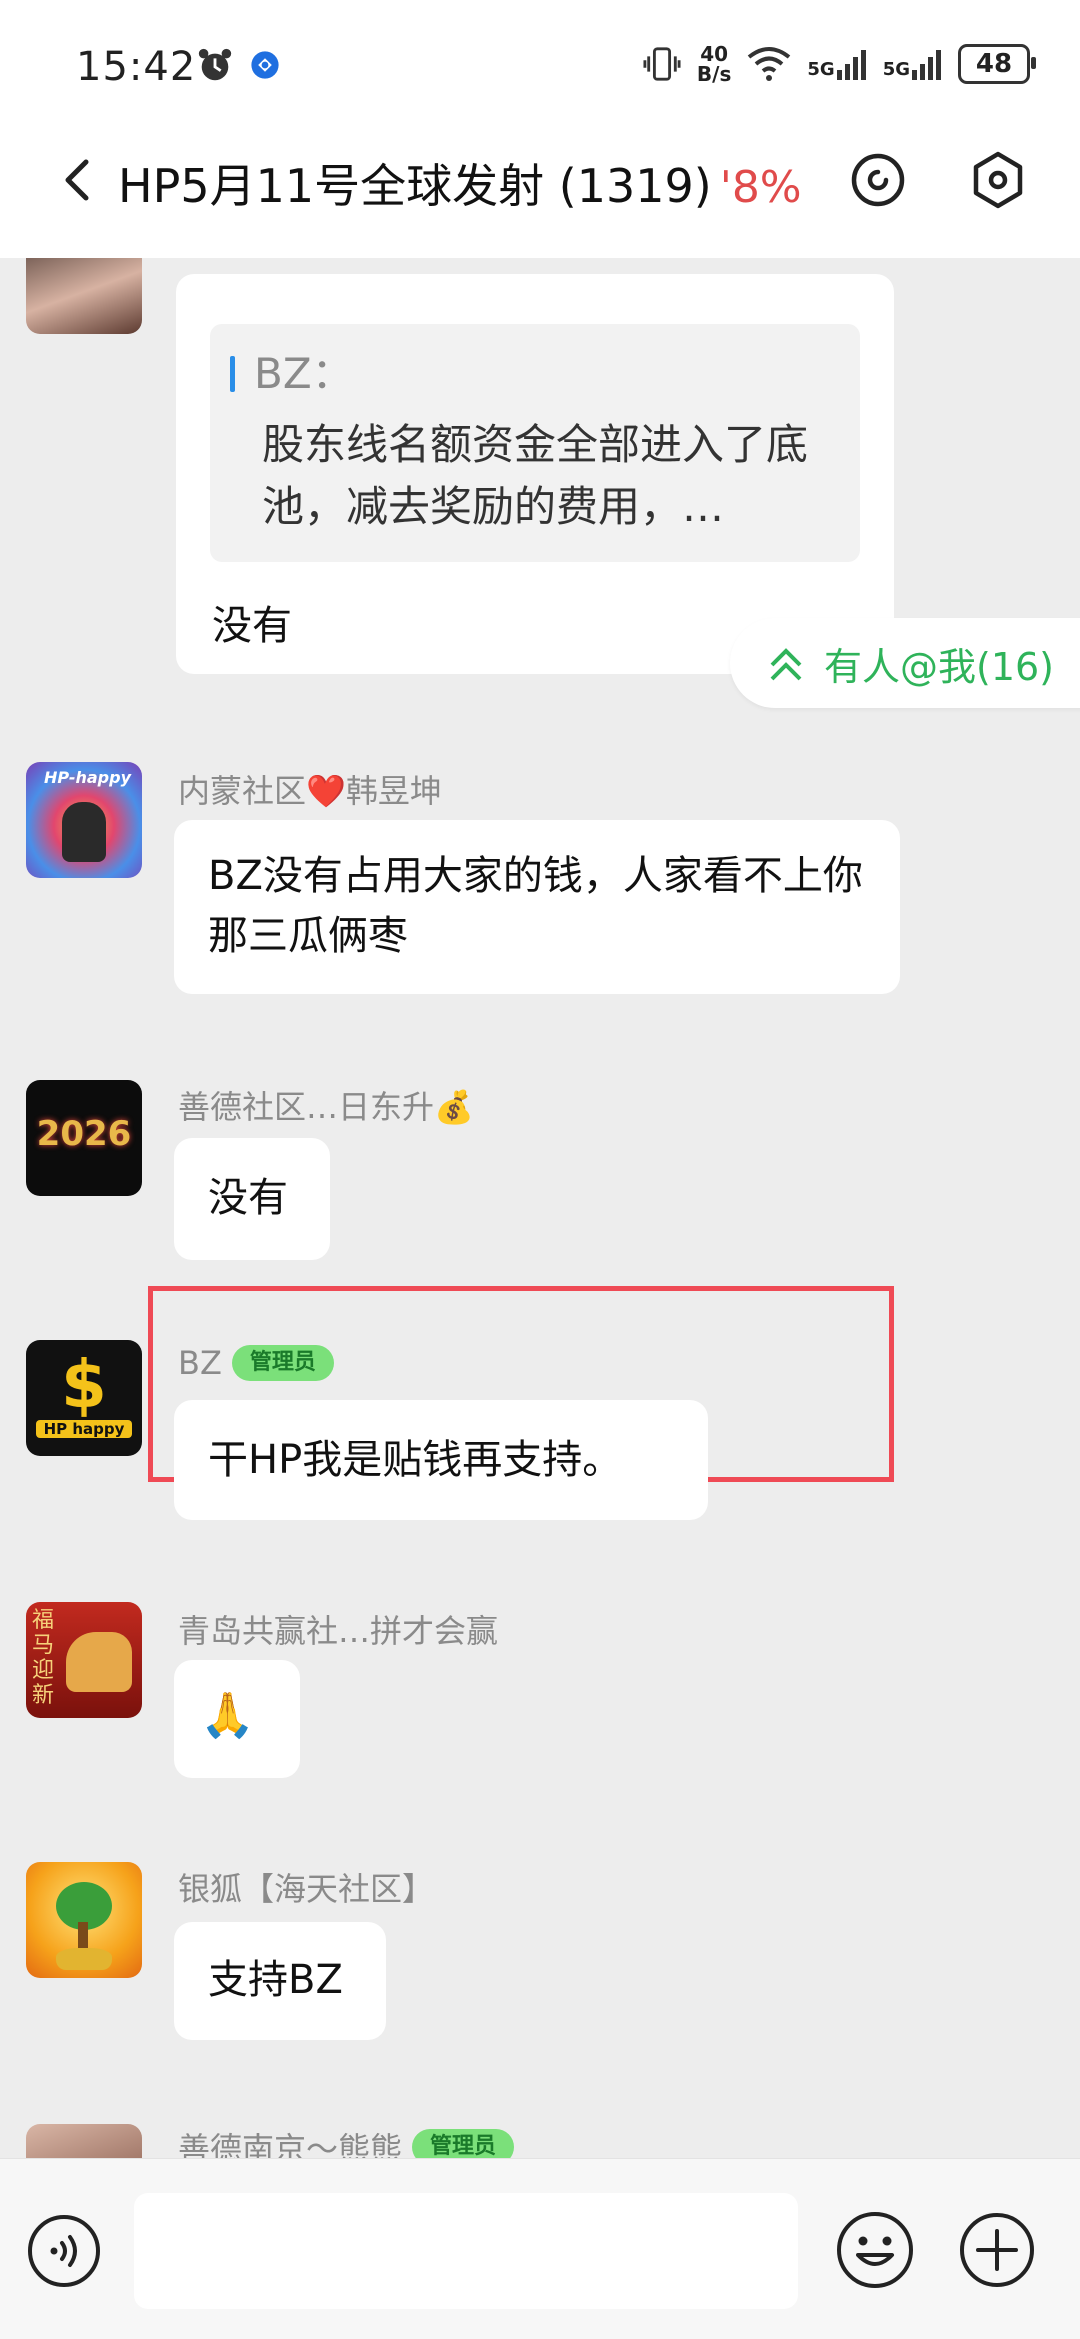 The width and height of the screenshot is (1080, 2339). I want to click on message-text: BZ没有占用大家的钱，人家看不上你那三瓜俩枣, so click(535, 906).